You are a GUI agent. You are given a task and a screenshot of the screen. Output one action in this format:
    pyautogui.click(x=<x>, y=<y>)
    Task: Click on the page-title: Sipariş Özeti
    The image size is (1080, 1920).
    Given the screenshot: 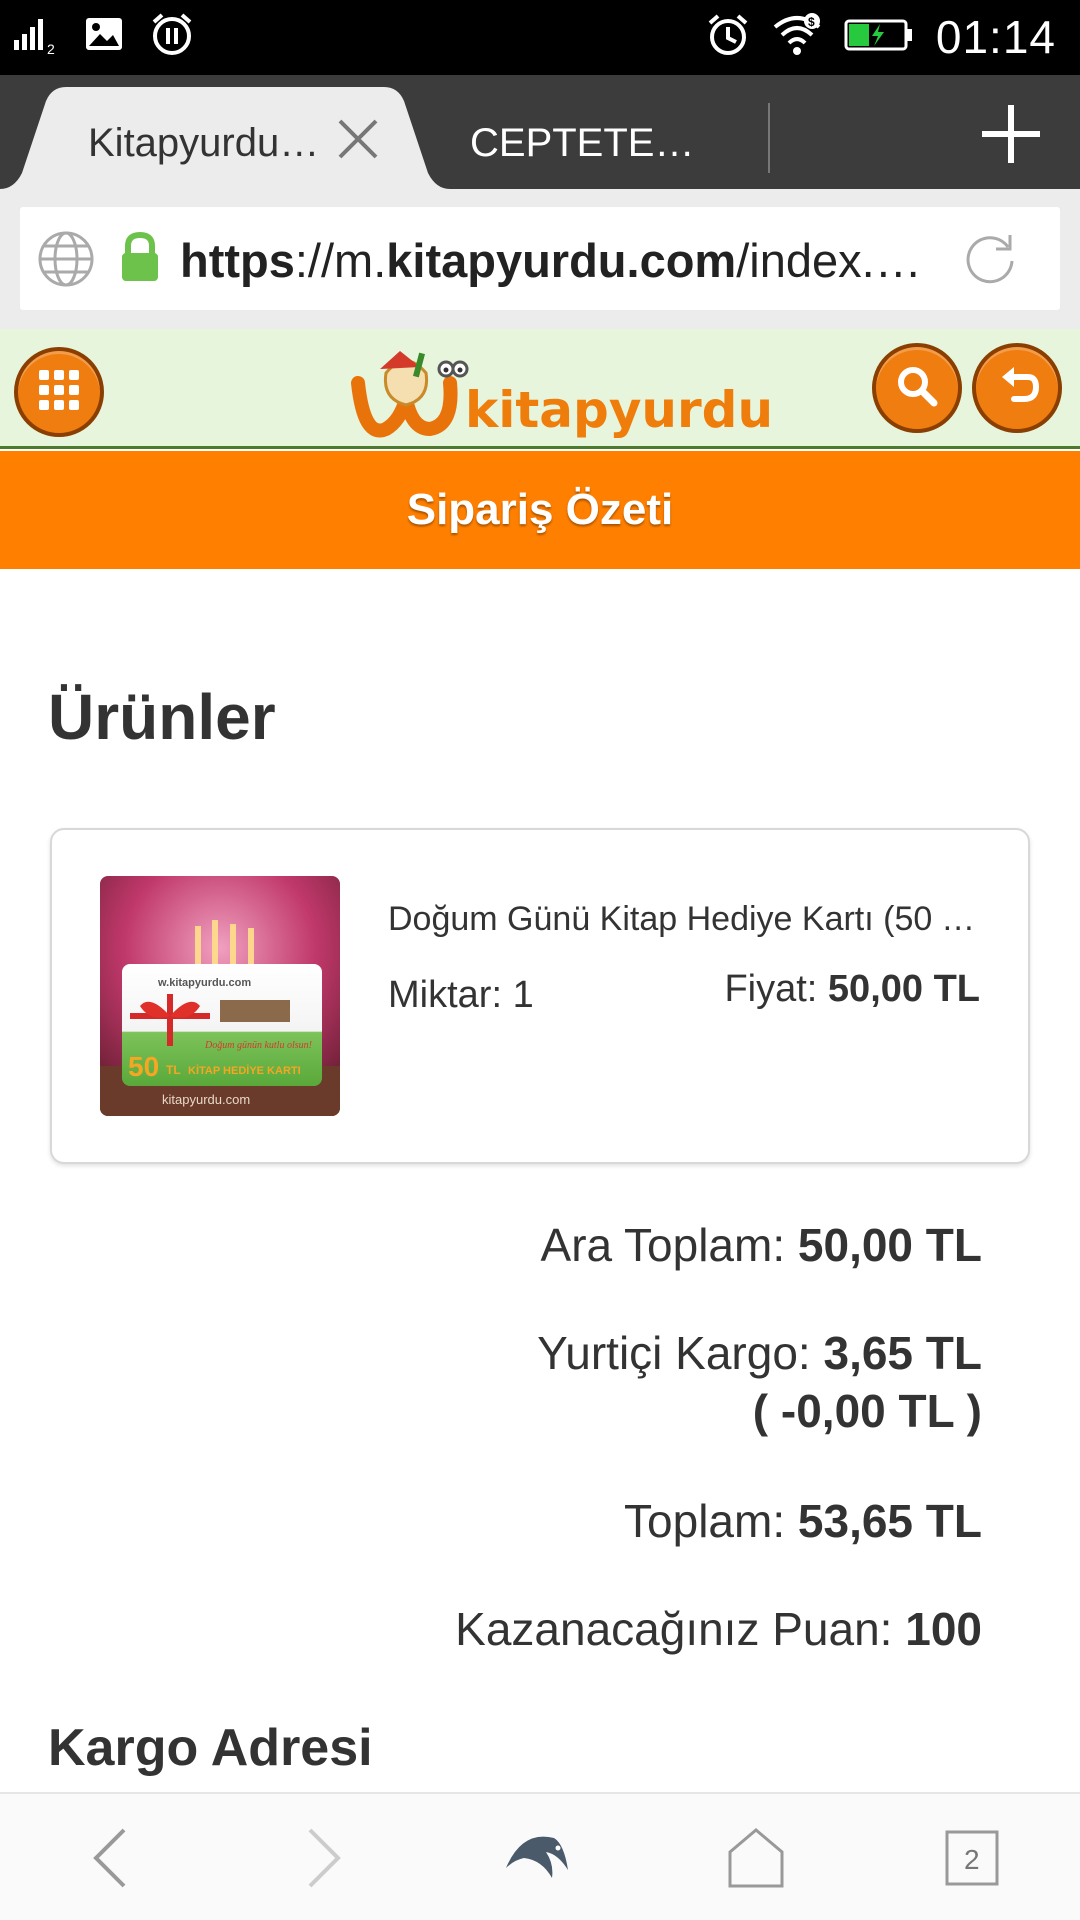 What is the action you would take?
    pyautogui.click(x=540, y=509)
    